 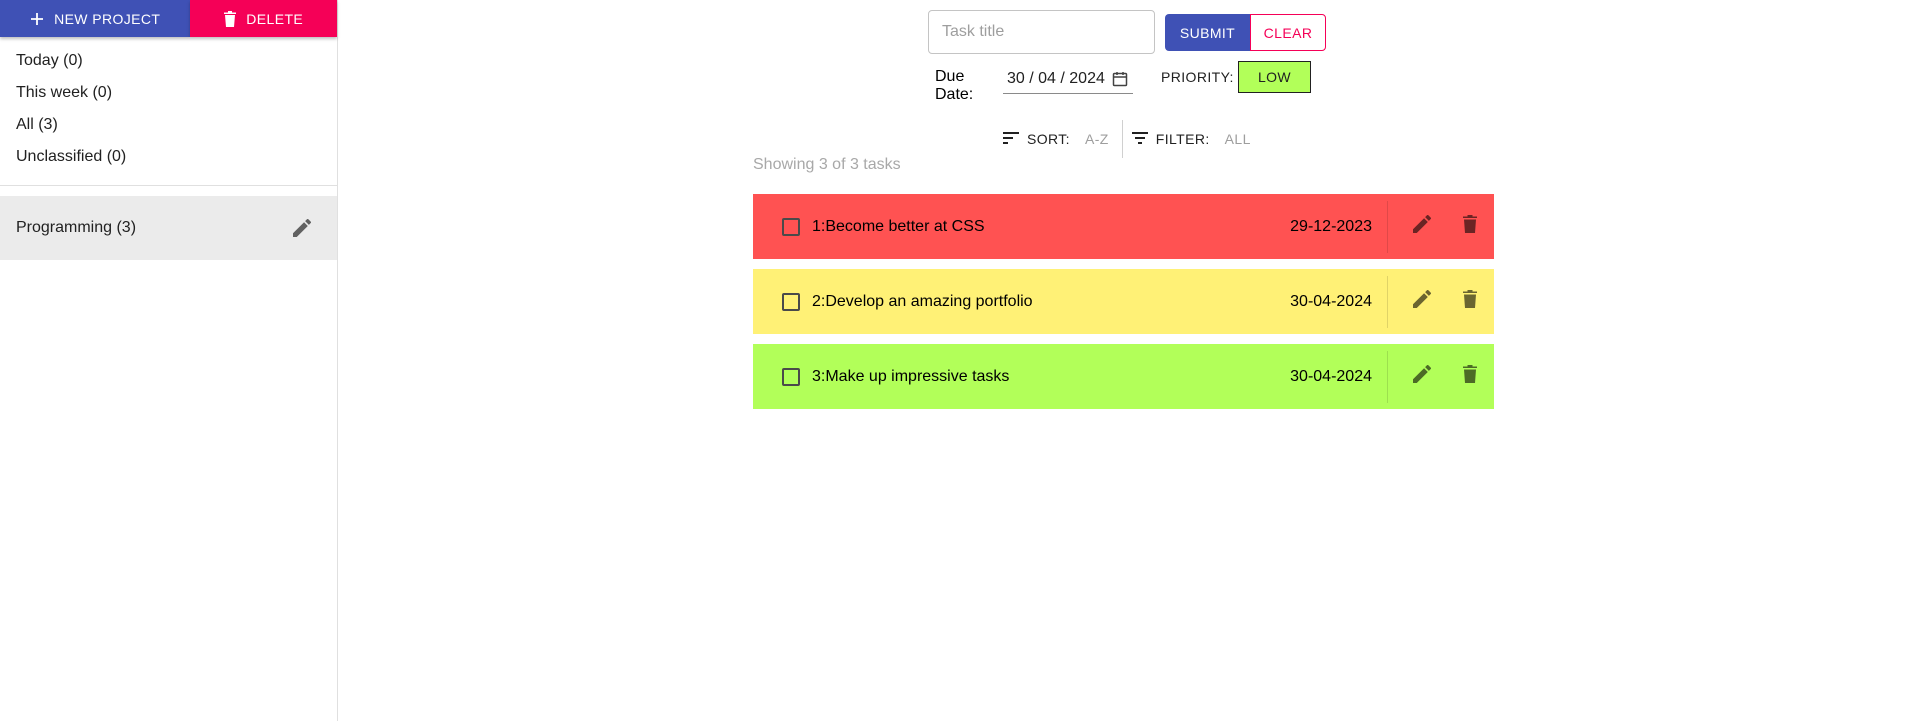 What do you see at coordinates (1011, 139) in the screenshot?
I see `sort-icon` at bounding box center [1011, 139].